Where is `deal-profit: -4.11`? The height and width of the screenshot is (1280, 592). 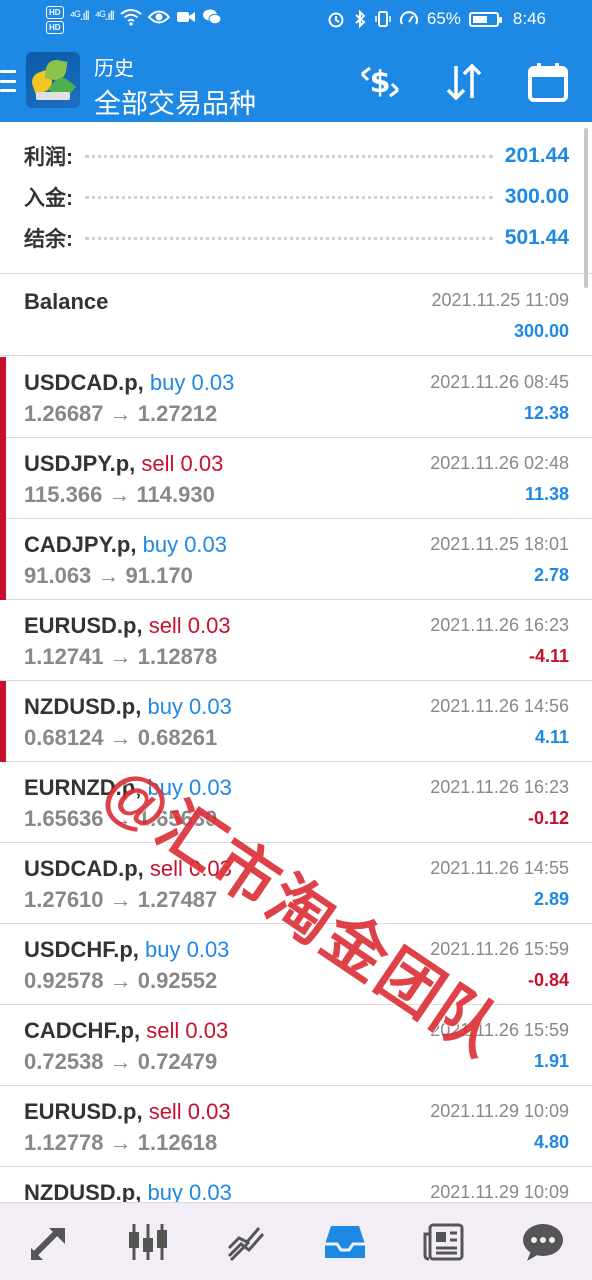
deal-profit: -4.11 is located at coordinates (548, 656).